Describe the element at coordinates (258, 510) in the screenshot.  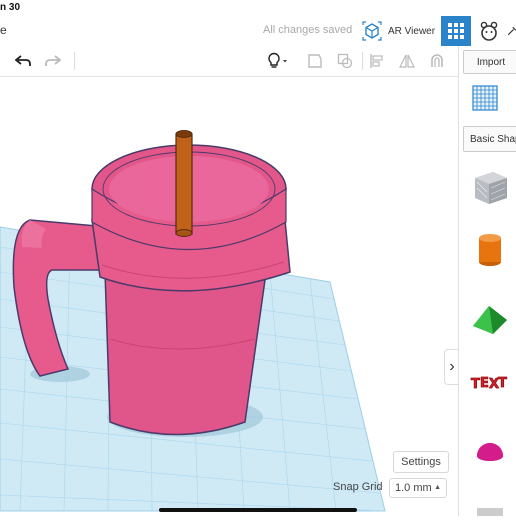
I see `home-indicator` at that location.